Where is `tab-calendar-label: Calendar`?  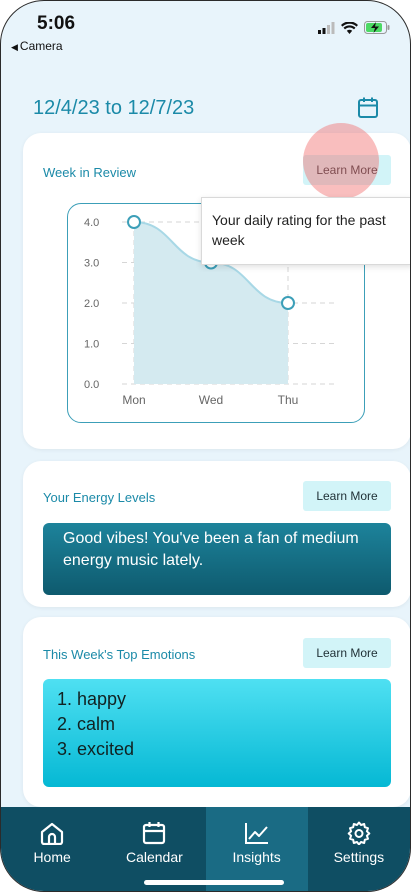 tab-calendar-label: Calendar is located at coordinates (154, 857).